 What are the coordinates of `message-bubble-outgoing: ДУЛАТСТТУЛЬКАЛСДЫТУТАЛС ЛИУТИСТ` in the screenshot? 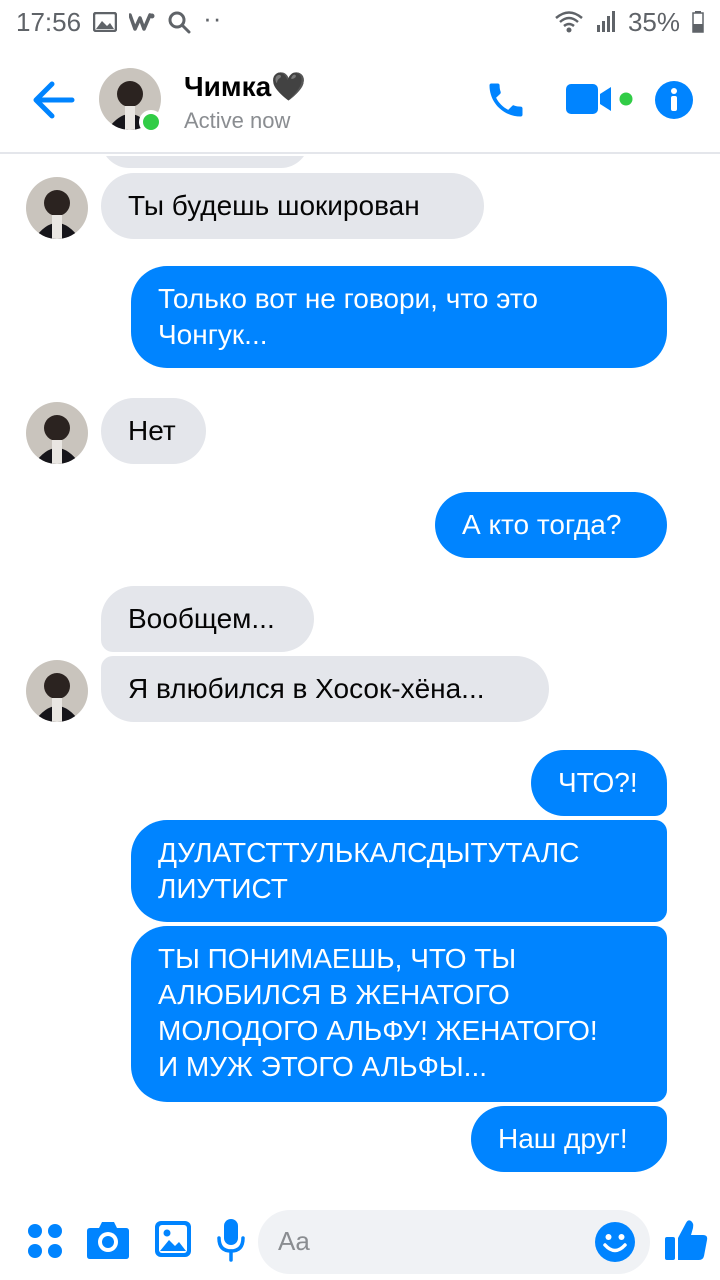 It's located at (399, 871).